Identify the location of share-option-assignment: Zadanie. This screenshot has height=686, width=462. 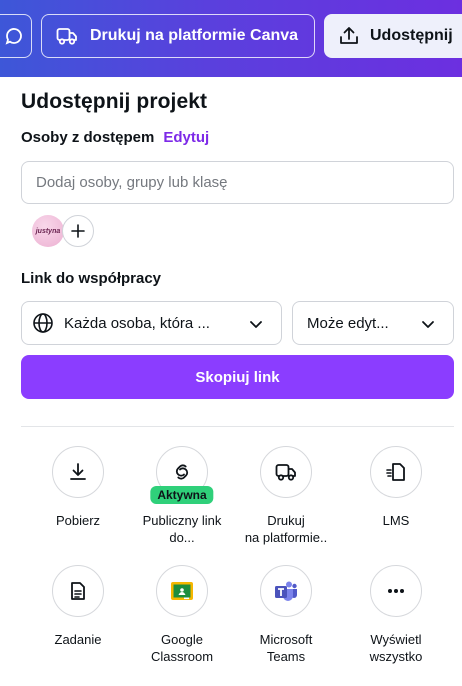
(78, 606).